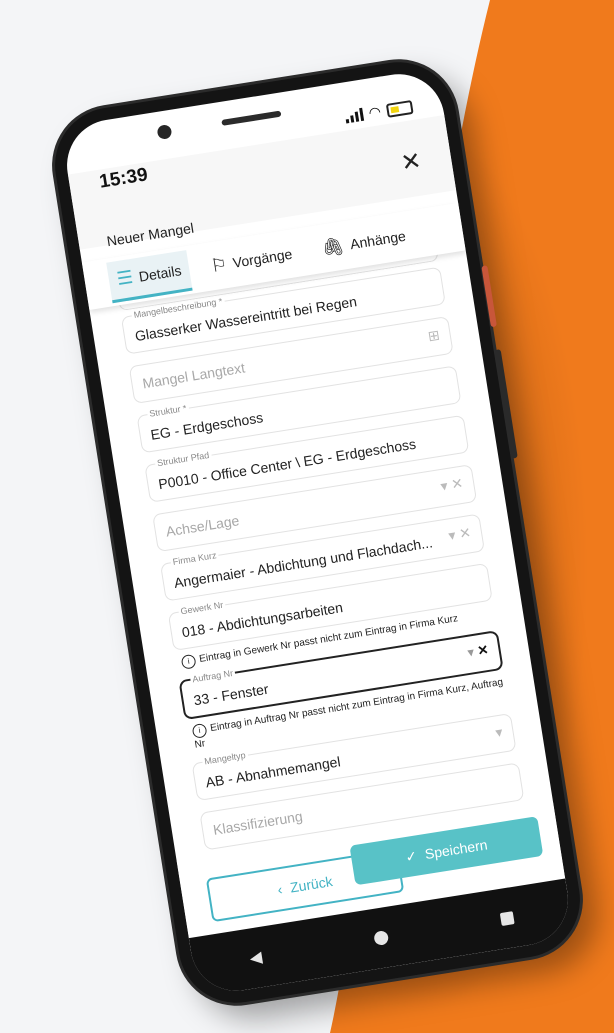 The width and height of the screenshot is (614, 1033). What do you see at coordinates (499, 733) in the screenshot?
I see `chevron-down-icon: ▾` at bounding box center [499, 733].